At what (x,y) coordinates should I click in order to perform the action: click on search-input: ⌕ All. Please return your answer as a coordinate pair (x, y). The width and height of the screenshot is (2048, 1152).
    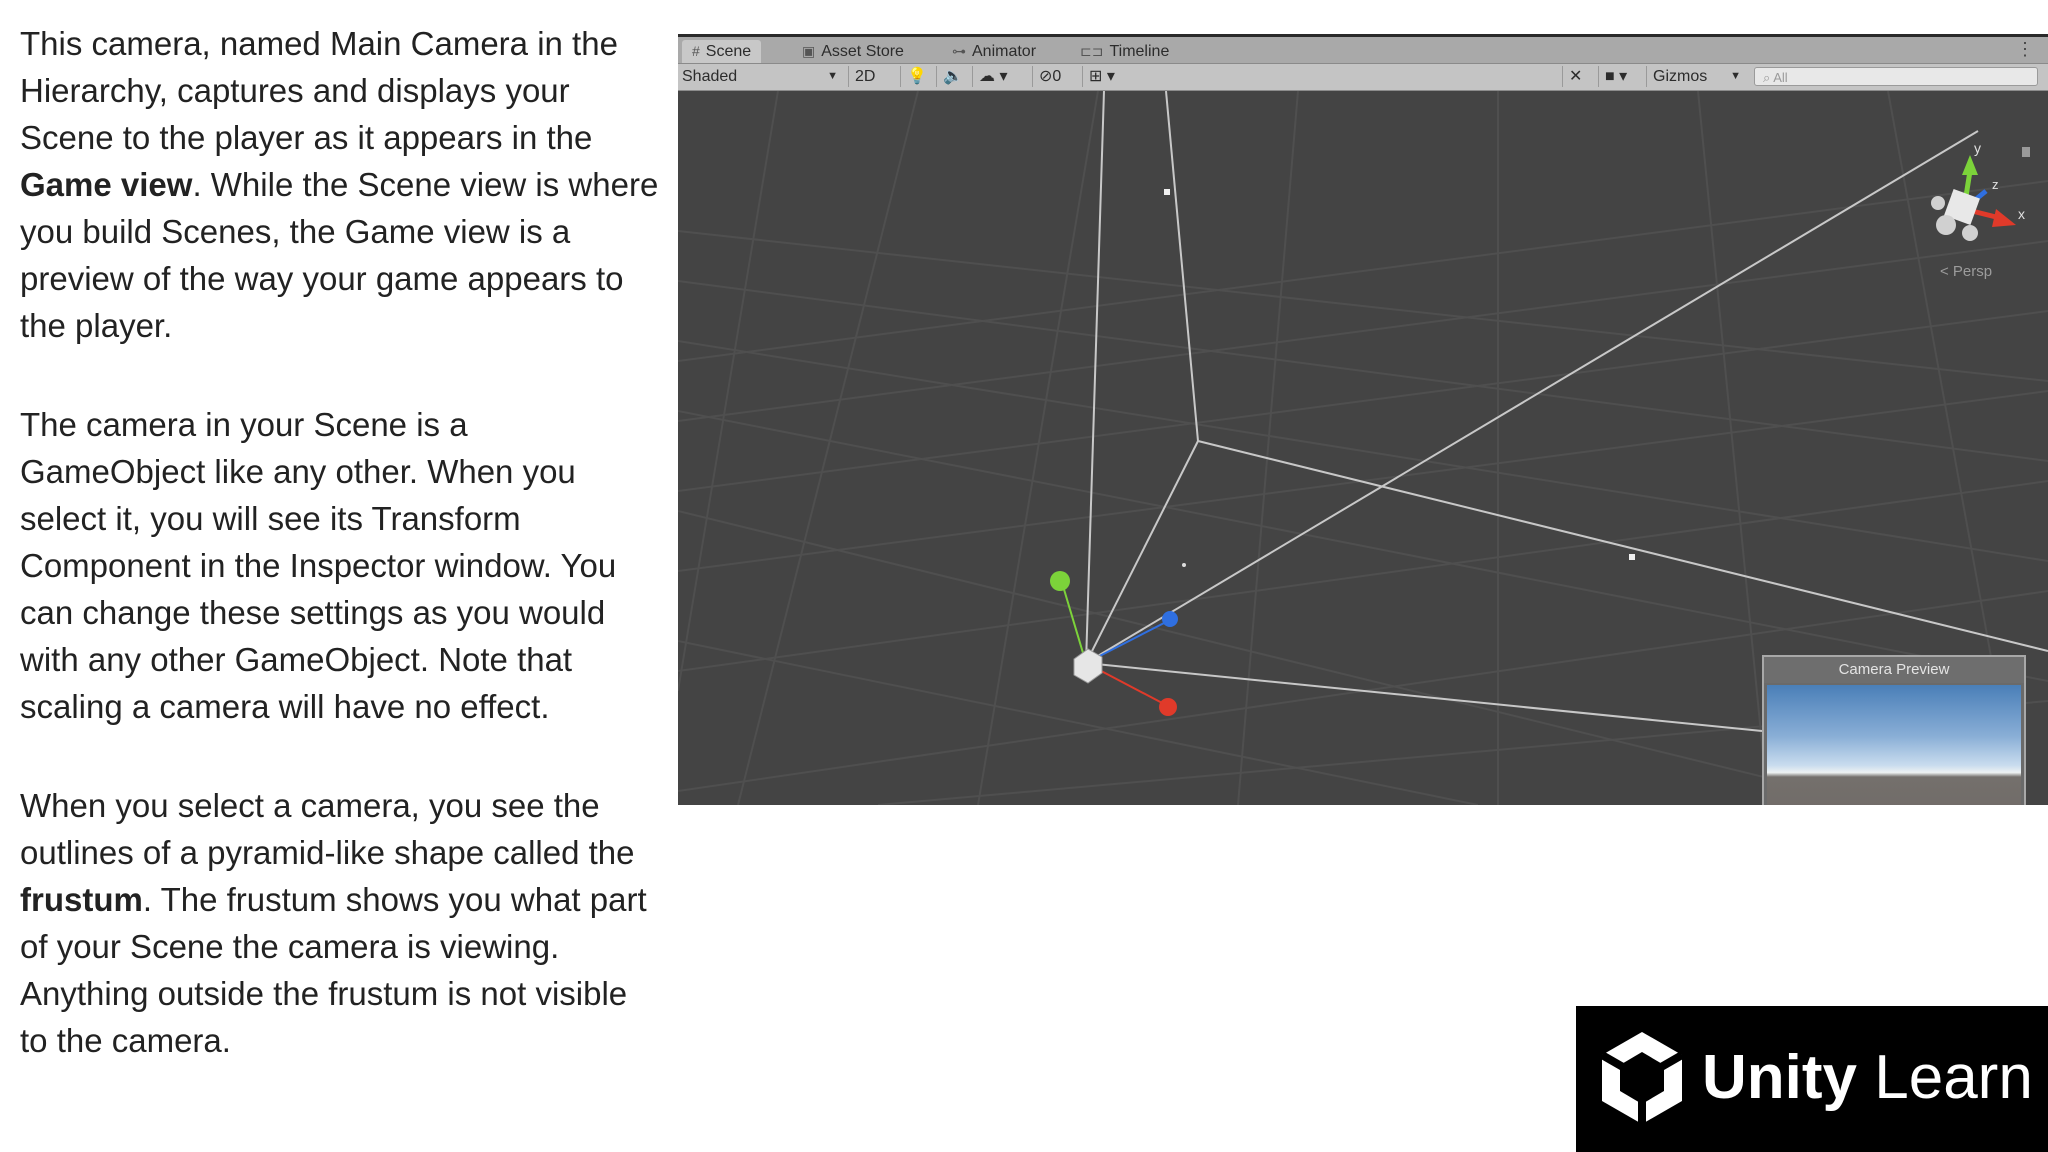
    Looking at the image, I should click on (1896, 76).